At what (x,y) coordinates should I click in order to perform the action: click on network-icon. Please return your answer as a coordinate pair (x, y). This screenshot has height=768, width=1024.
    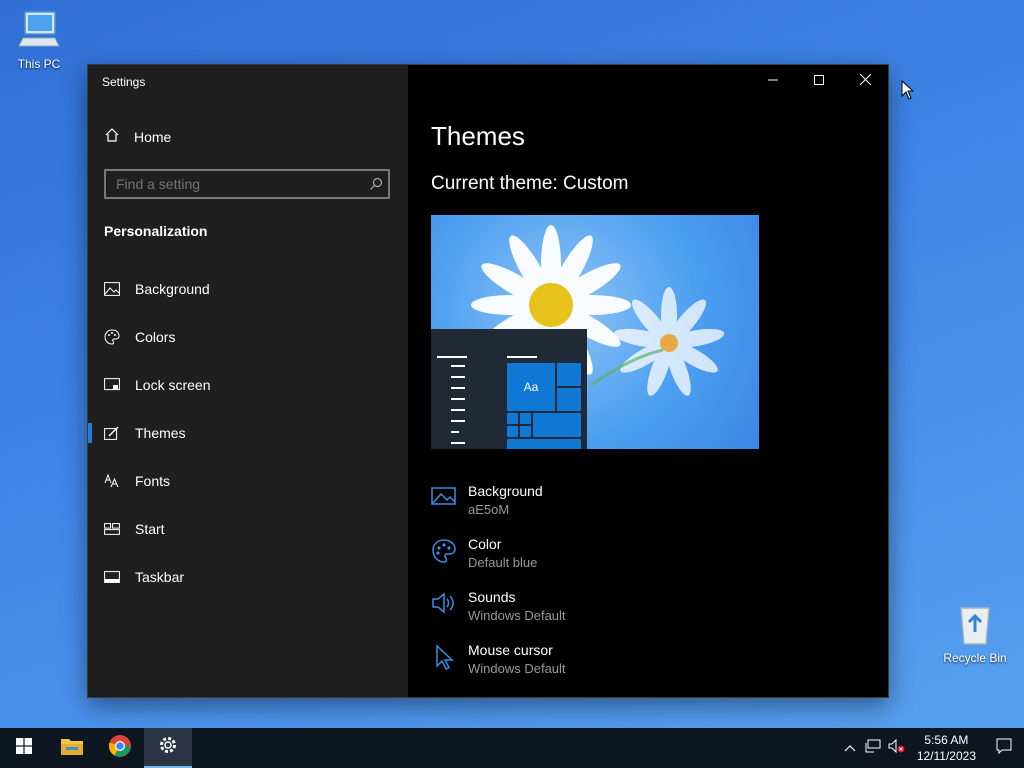
    Looking at the image, I should click on (873, 748).